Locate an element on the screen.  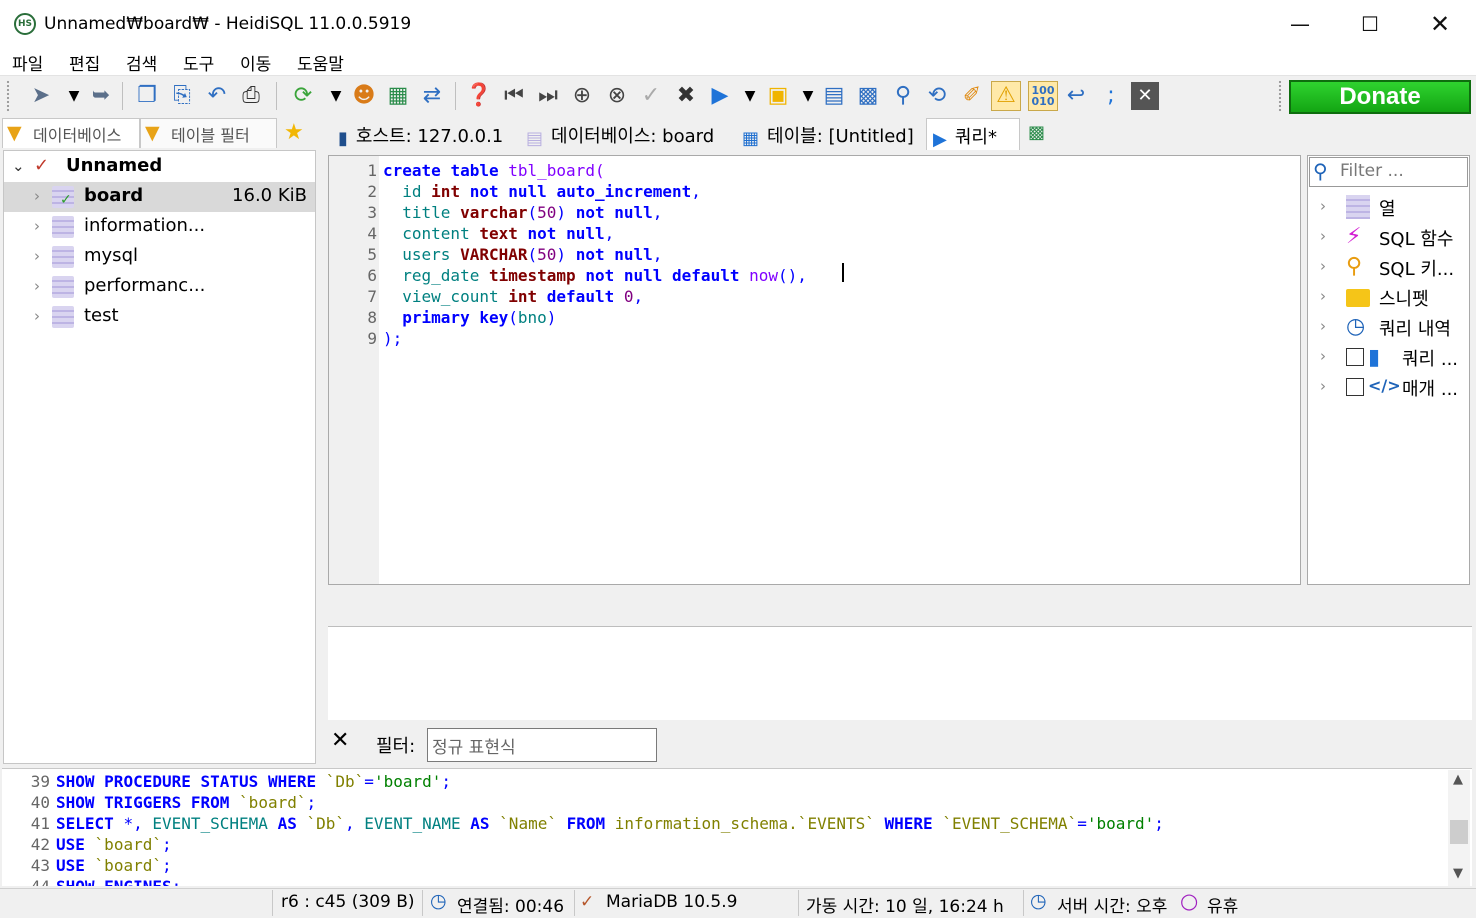
result-grid is located at coordinates (900, 673).